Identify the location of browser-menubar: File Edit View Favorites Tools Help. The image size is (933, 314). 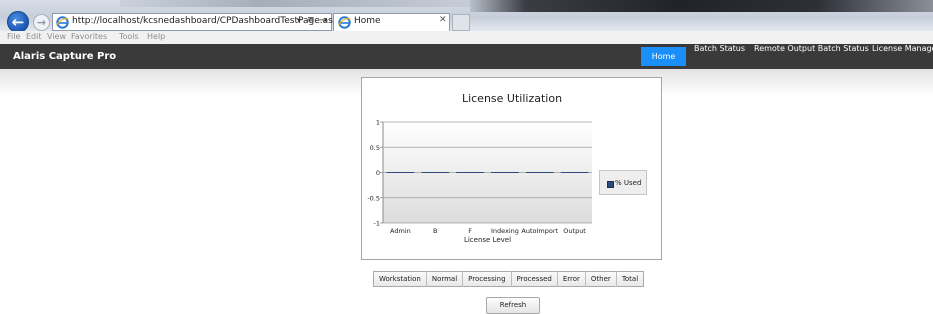
(466, 37).